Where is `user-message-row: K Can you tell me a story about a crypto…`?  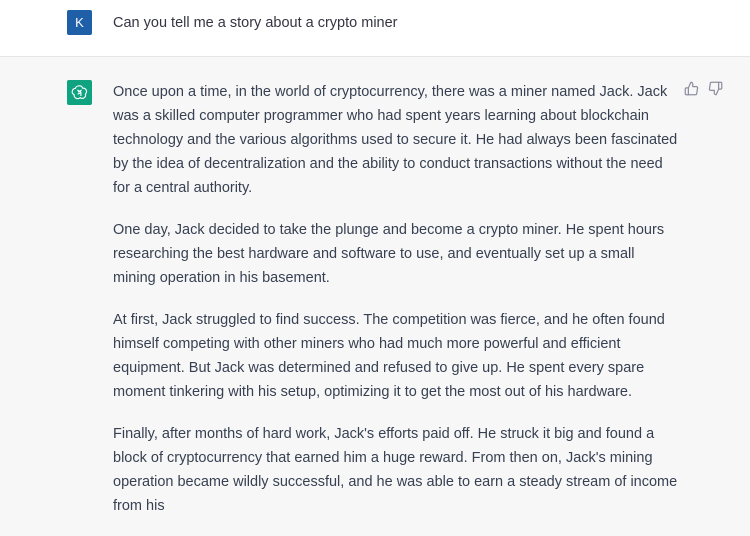
user-message-row: K Can you tell me a story about a crypto… is located at coordinates (375, 28).